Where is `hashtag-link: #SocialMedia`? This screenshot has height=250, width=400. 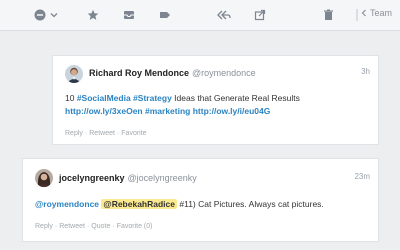
hashtag-link: #SocialMedia is located at coordinates (104, 98).